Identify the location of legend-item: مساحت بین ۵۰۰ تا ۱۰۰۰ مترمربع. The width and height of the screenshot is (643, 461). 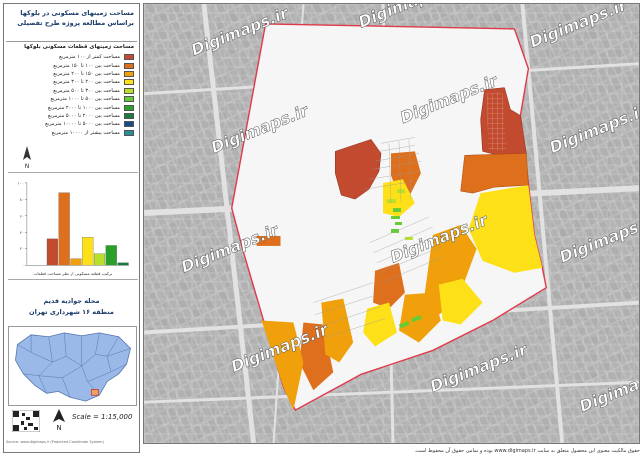
(71, 99).